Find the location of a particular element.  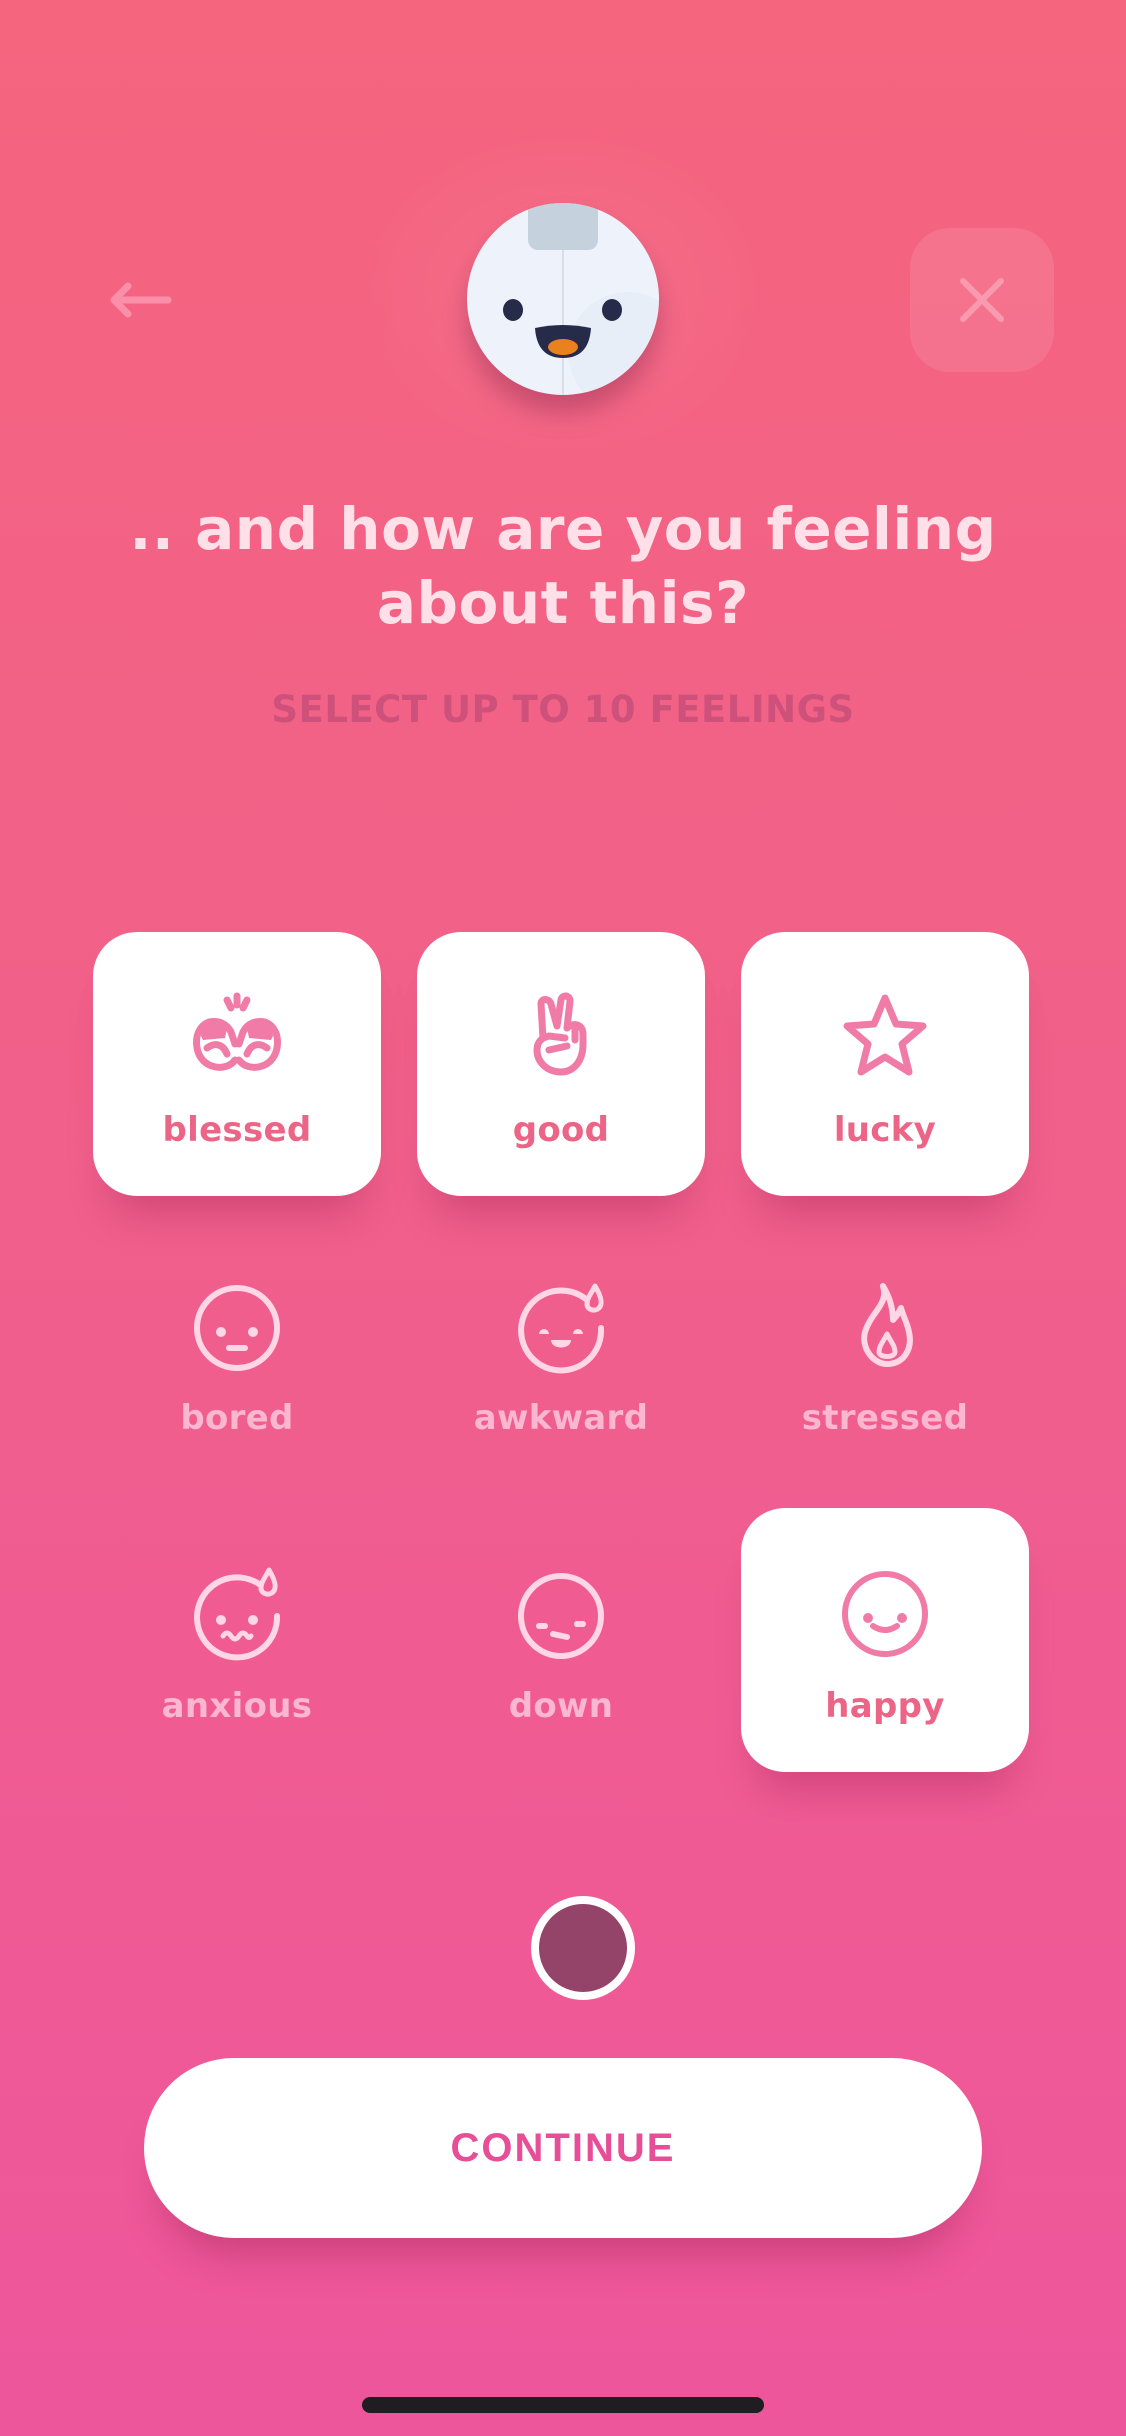

back-button is located at coordinates (140, 300).